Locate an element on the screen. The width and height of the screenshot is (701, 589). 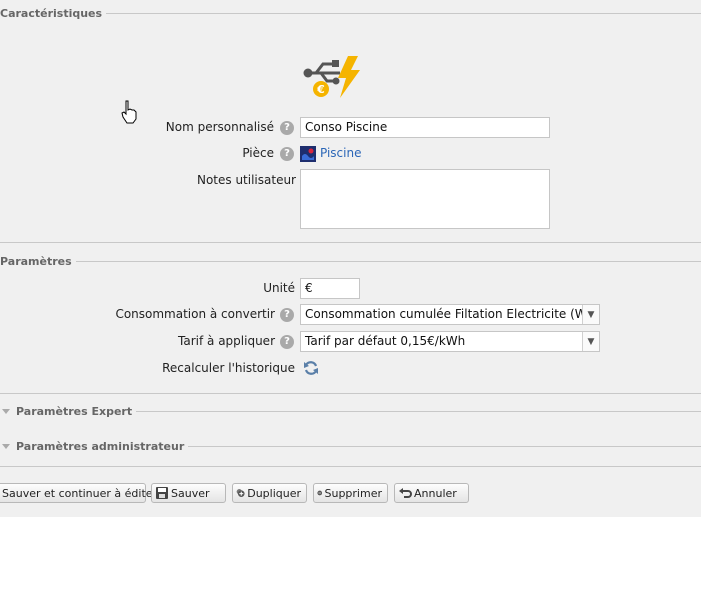
minus-circle-icon is located at coordinates (320, 493).